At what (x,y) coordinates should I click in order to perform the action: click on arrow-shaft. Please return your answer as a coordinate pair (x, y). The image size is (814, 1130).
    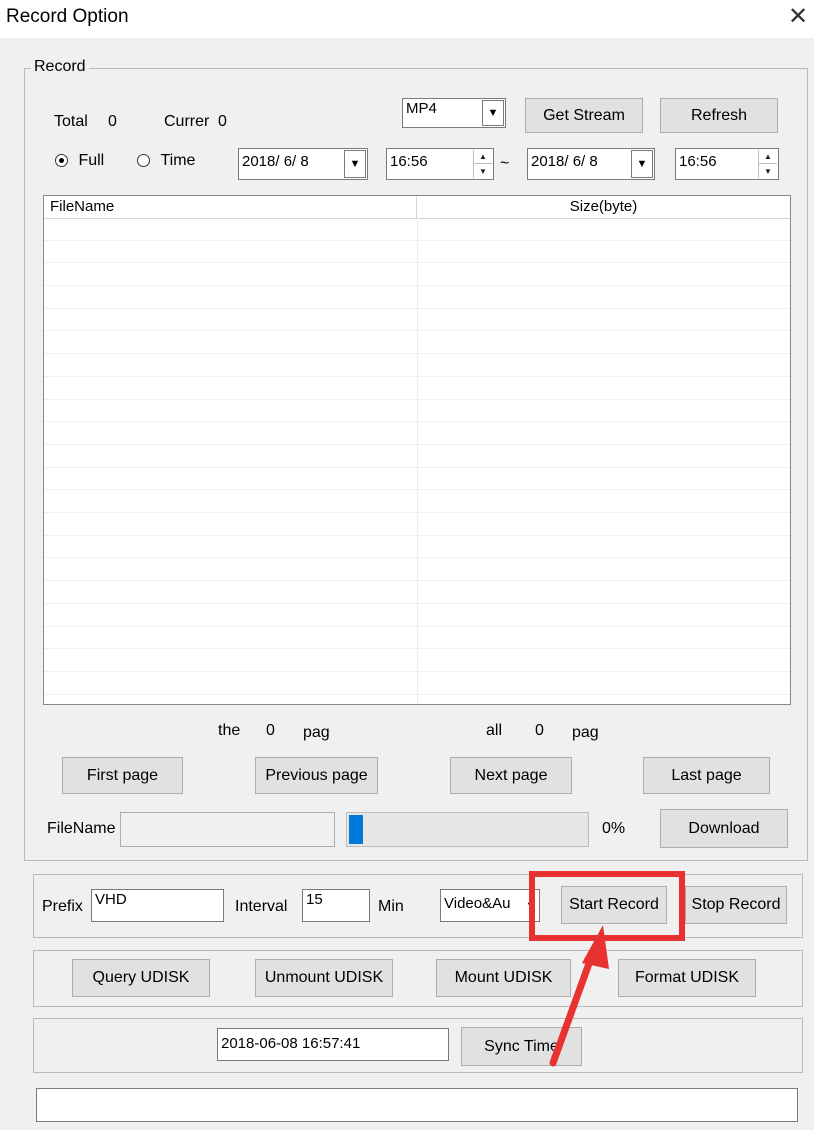
    Looking at the image, I should click on (572, 1010).